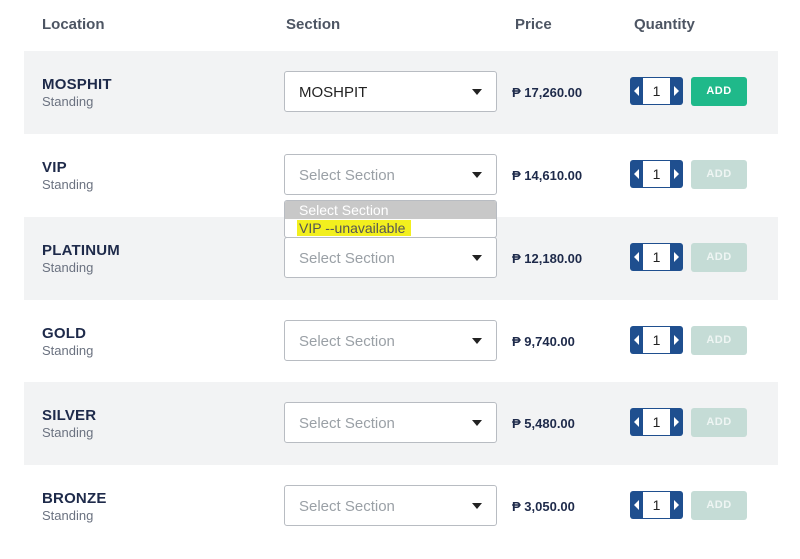 This screenshot has width=800, height=559. Describe the element at coordinates (547, 92) in the screenshot. I see `ticket-price: ₱ 17,260.00` at that location.